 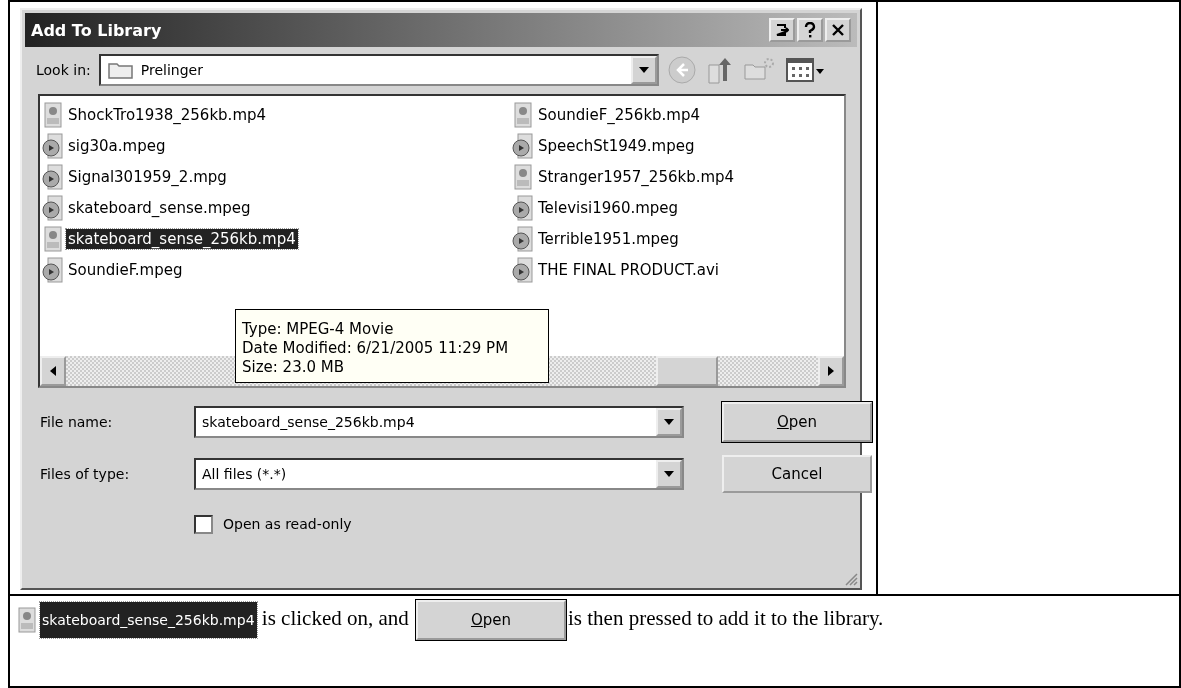 What do you see at coordinates (287, 524) in the screenshot?
I see `read-only-label: Open as read-only` at bounding box center [287, 524].